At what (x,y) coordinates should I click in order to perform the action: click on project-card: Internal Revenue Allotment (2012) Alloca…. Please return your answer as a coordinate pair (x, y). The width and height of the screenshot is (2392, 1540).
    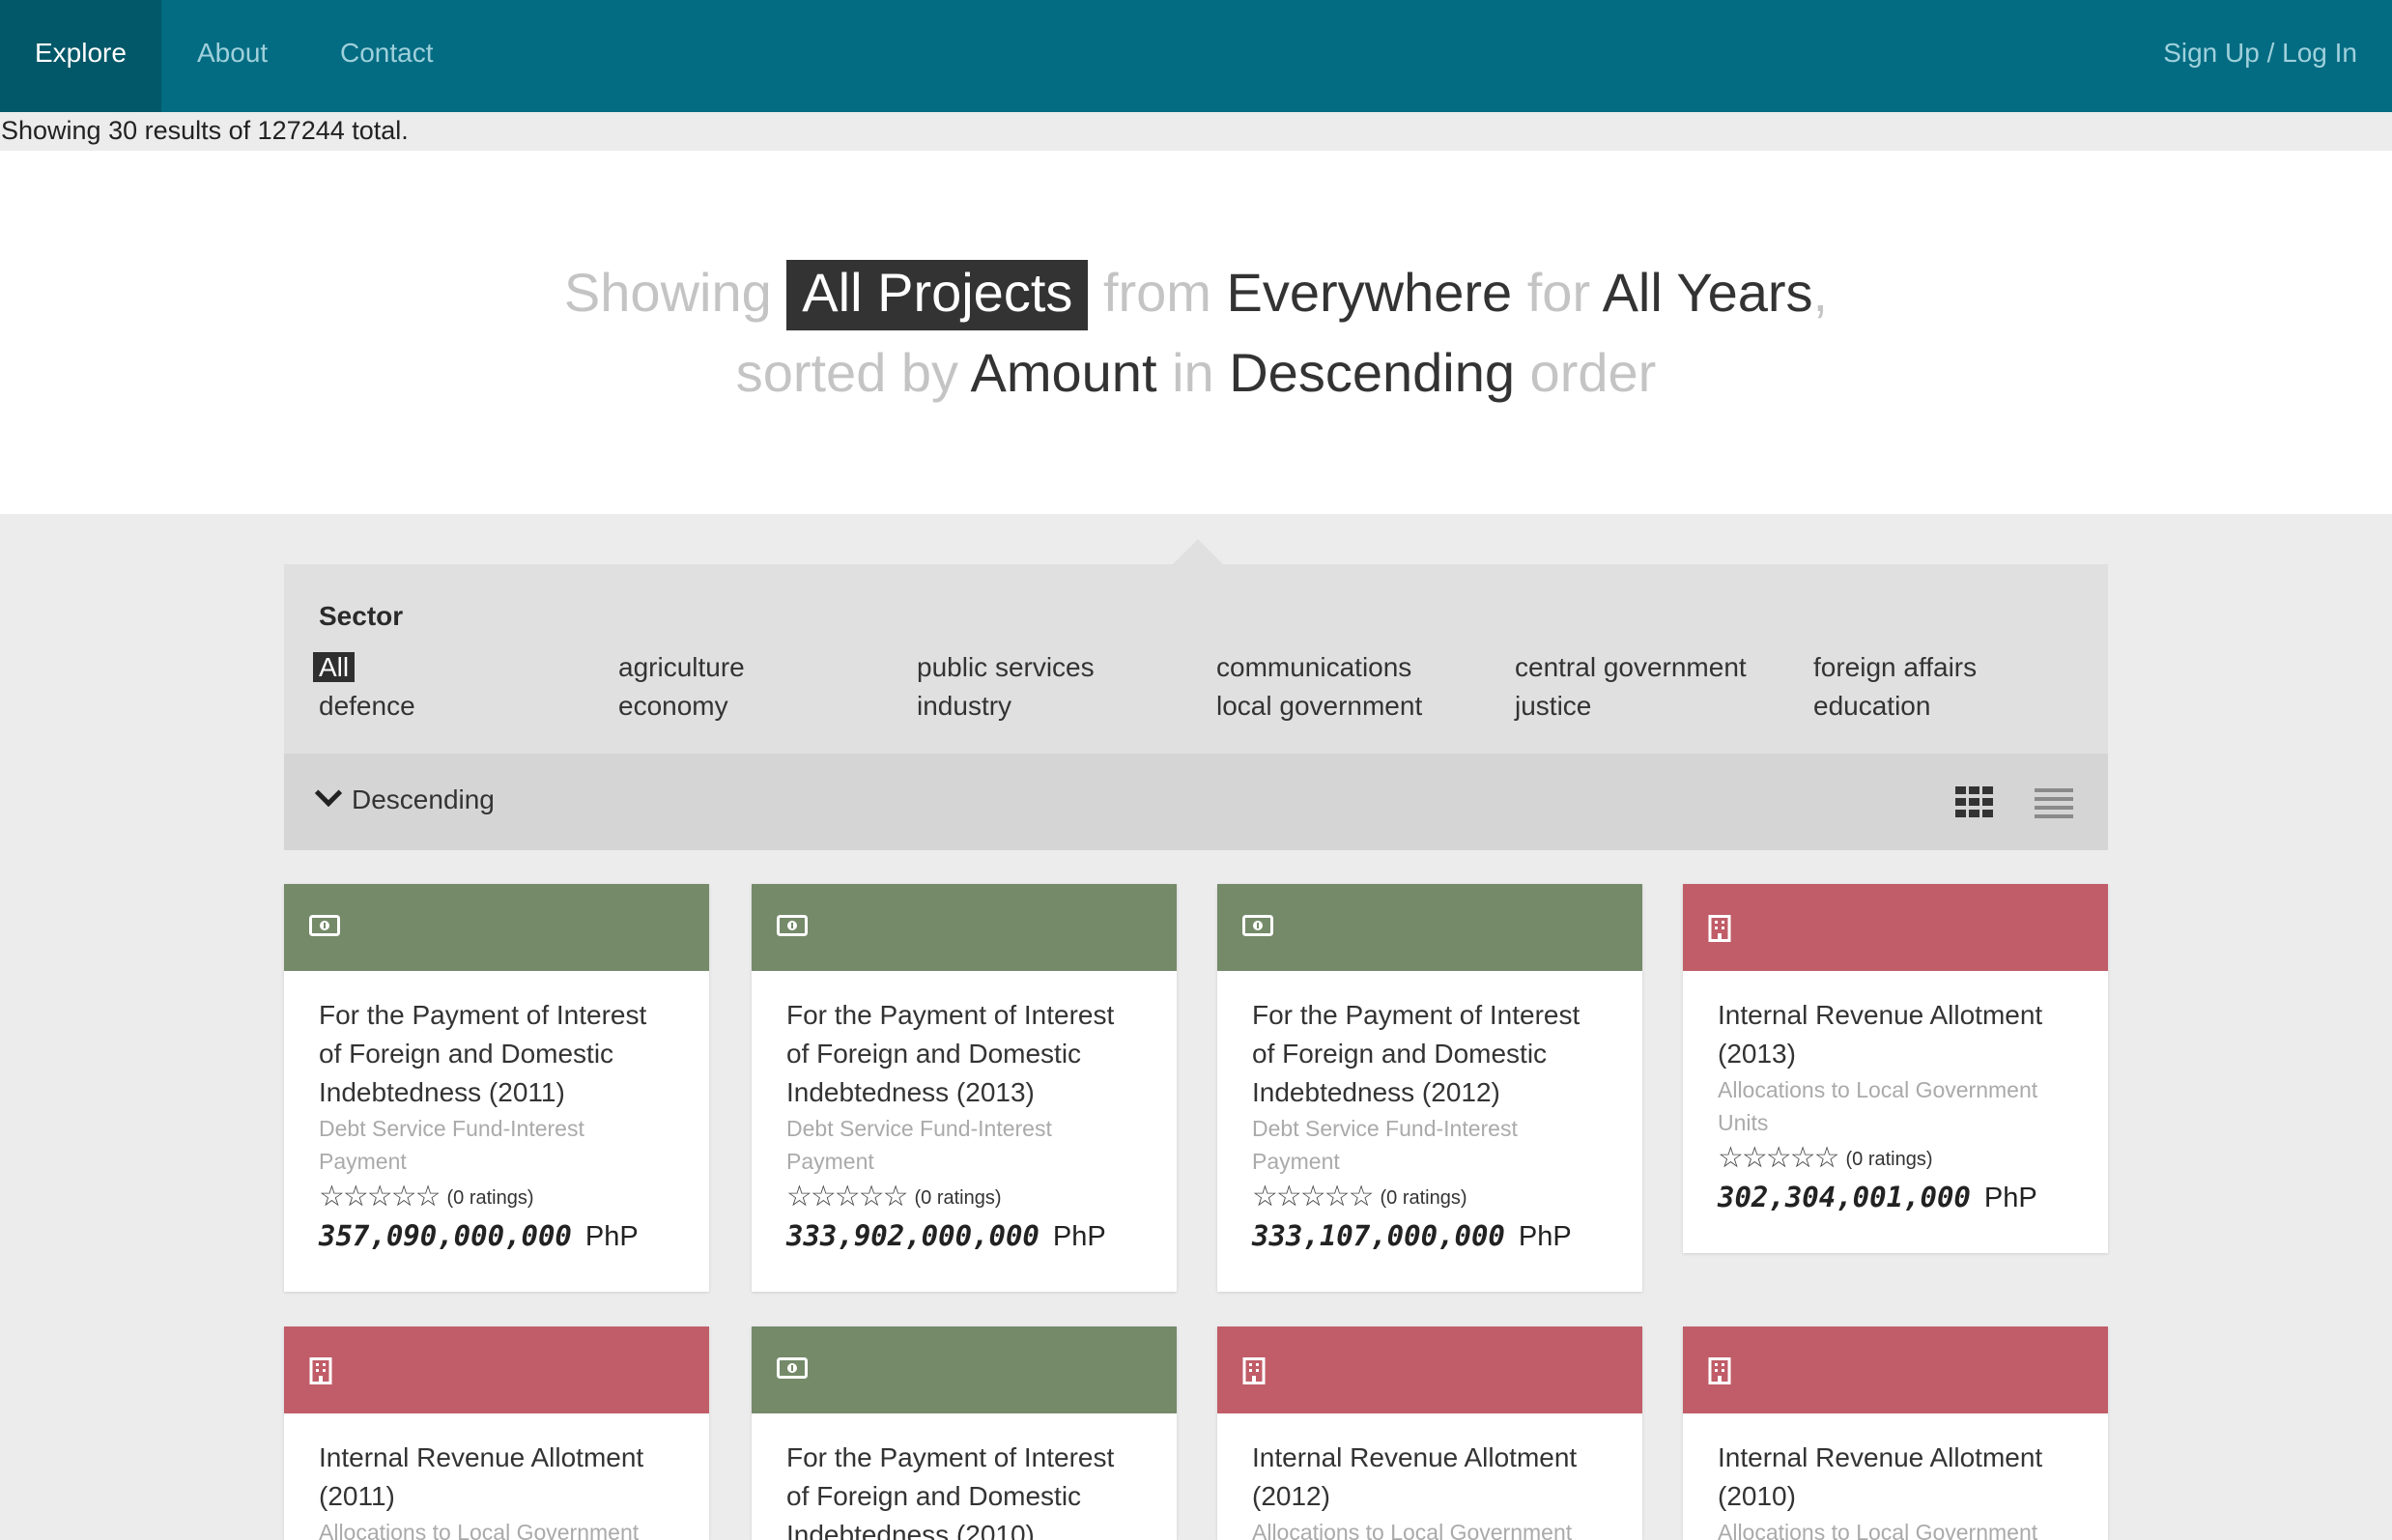
    Looking at the image, I should click on (1430, 1433).